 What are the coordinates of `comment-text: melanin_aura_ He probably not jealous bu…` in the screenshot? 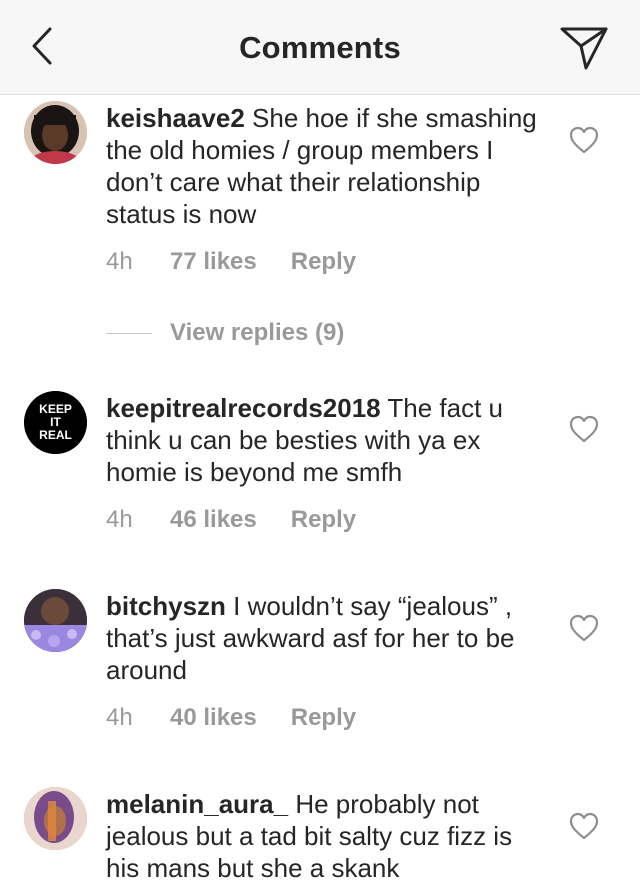 It's located at (326, 836).